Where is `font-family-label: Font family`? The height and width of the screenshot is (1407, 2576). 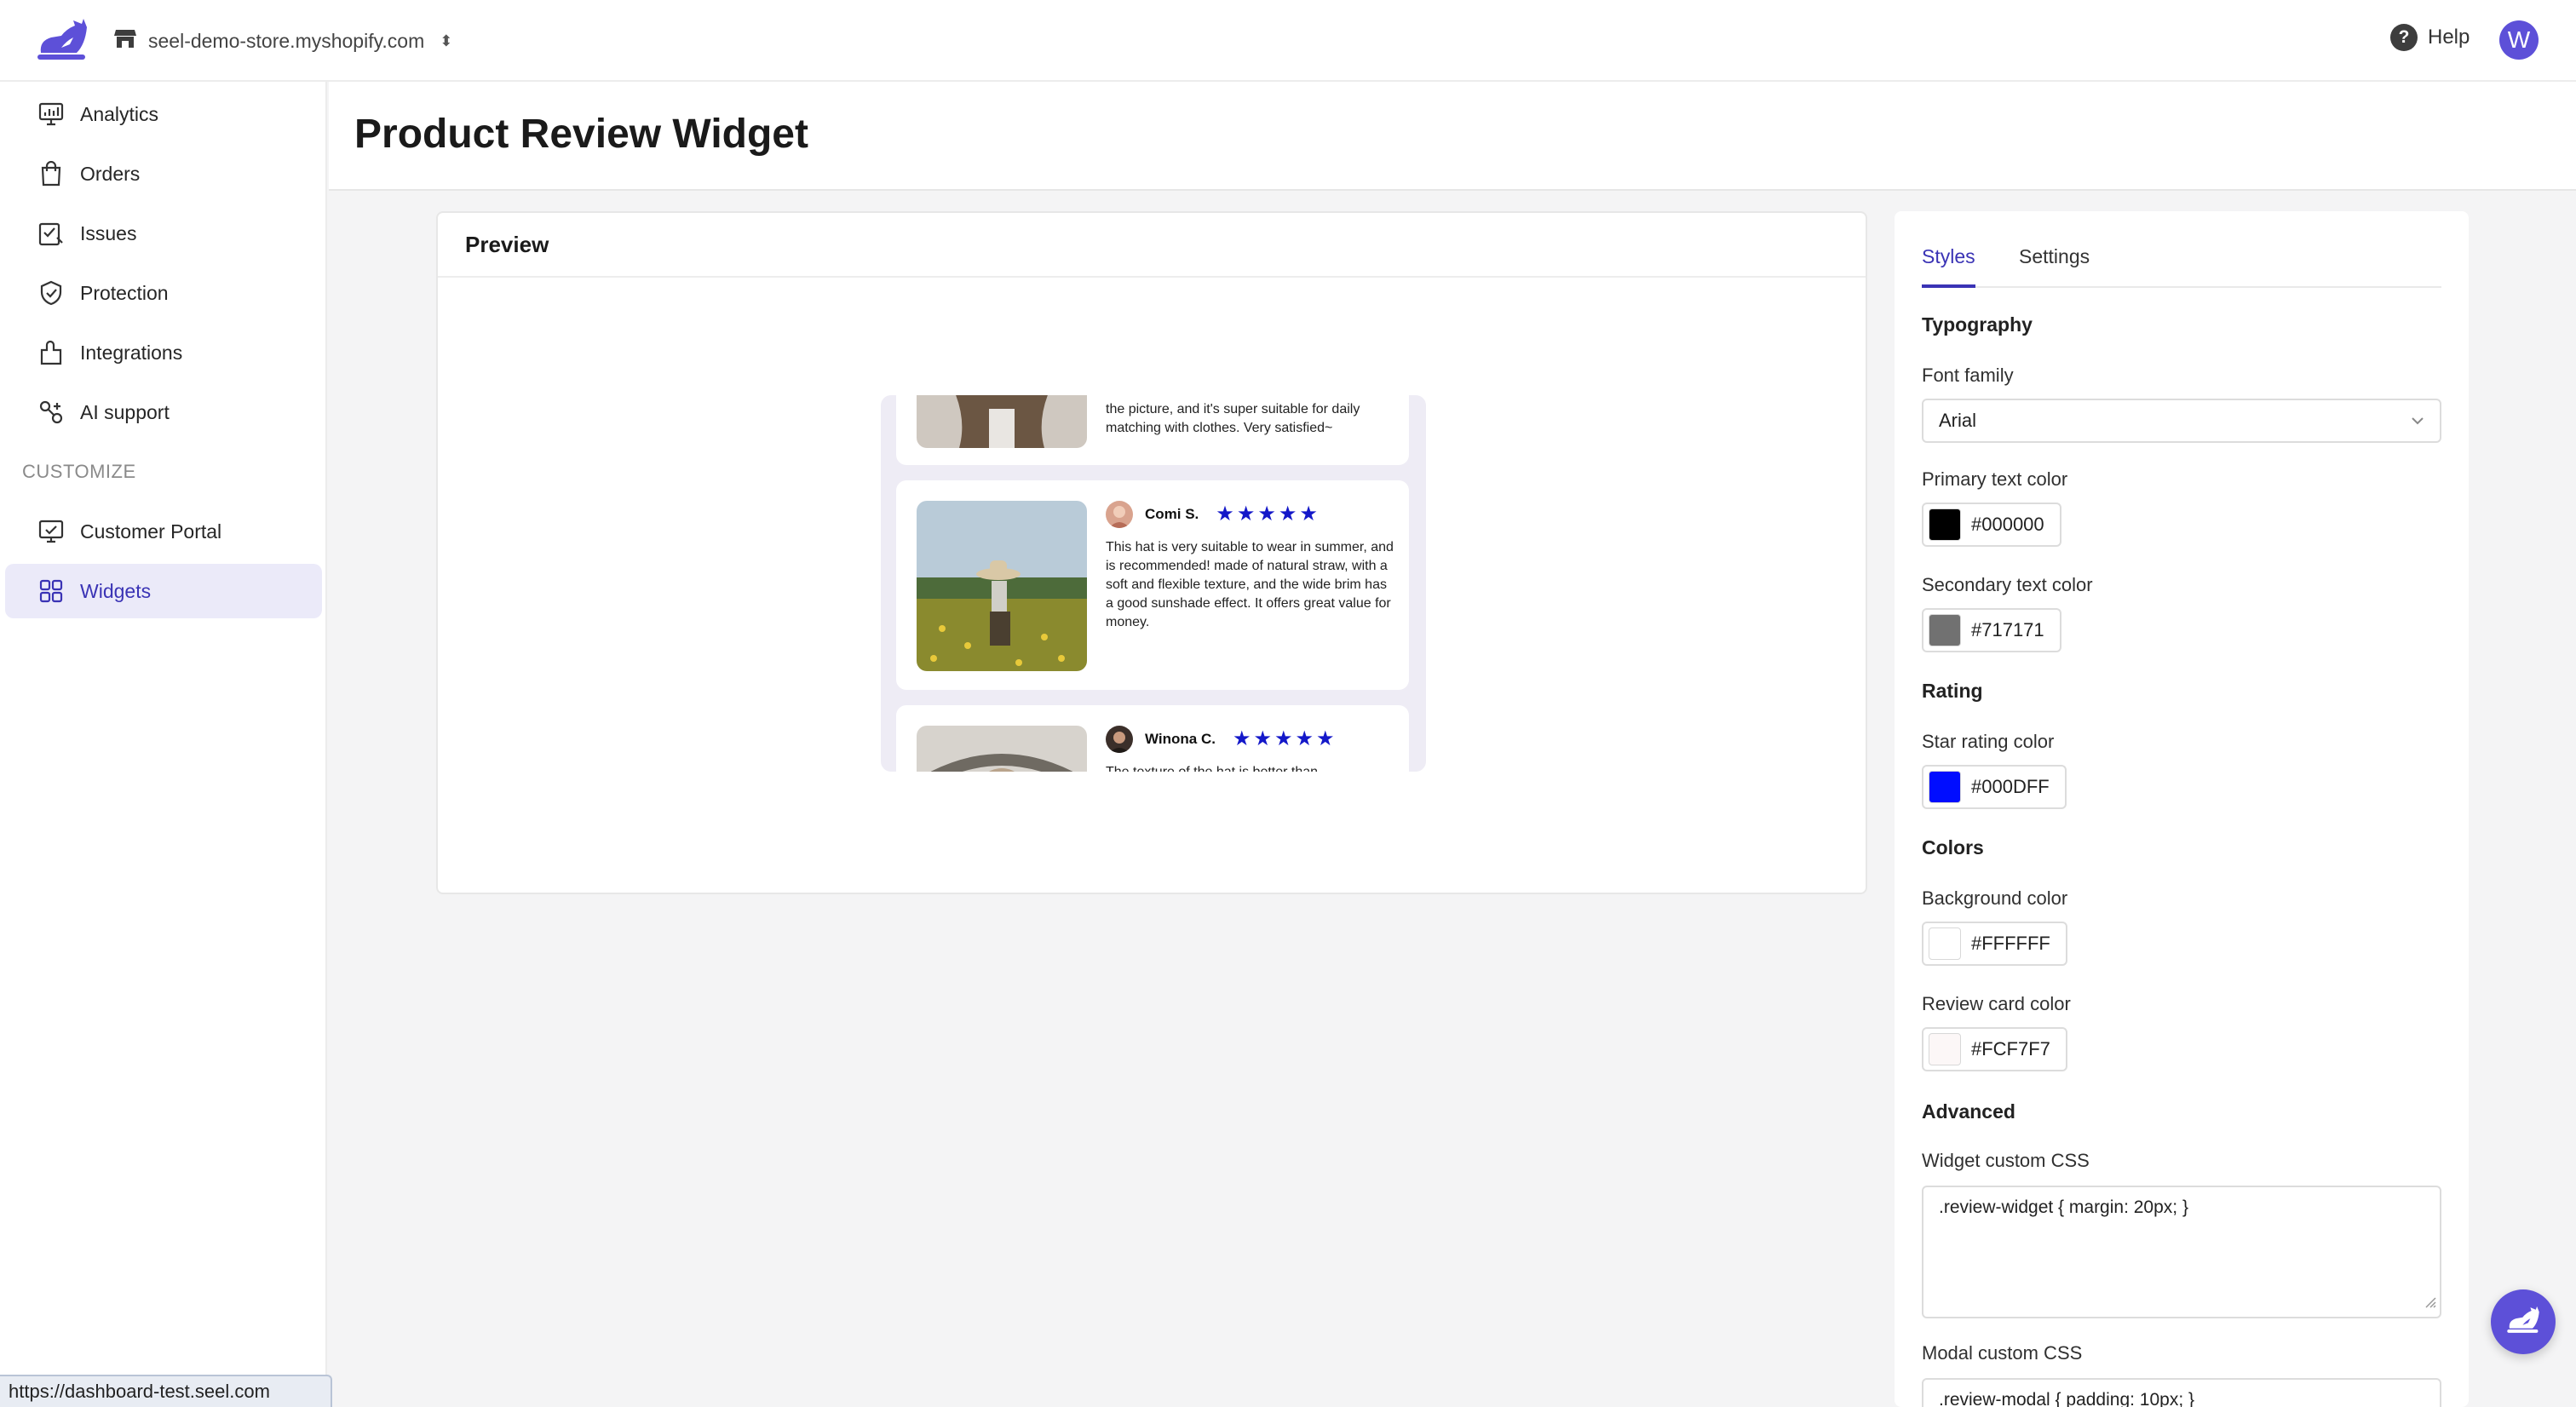
font-family-label: Font family is located at coordinates (1968, 375).